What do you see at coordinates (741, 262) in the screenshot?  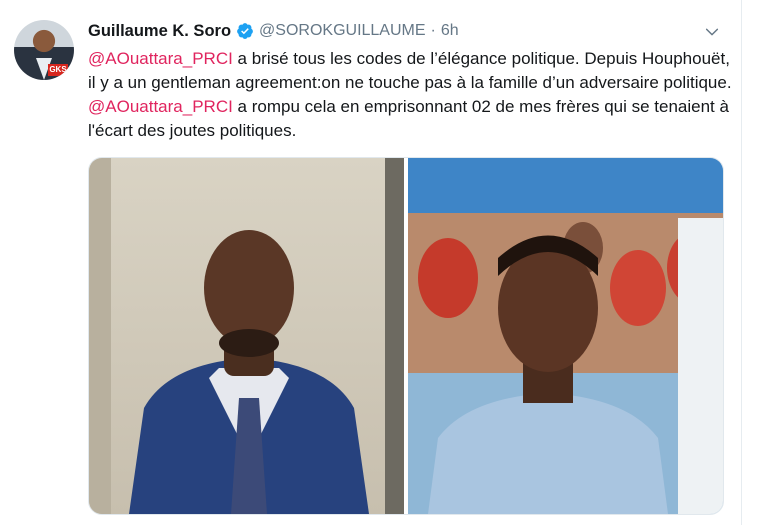 I see `column-divider` at bounding box center [741, 262].